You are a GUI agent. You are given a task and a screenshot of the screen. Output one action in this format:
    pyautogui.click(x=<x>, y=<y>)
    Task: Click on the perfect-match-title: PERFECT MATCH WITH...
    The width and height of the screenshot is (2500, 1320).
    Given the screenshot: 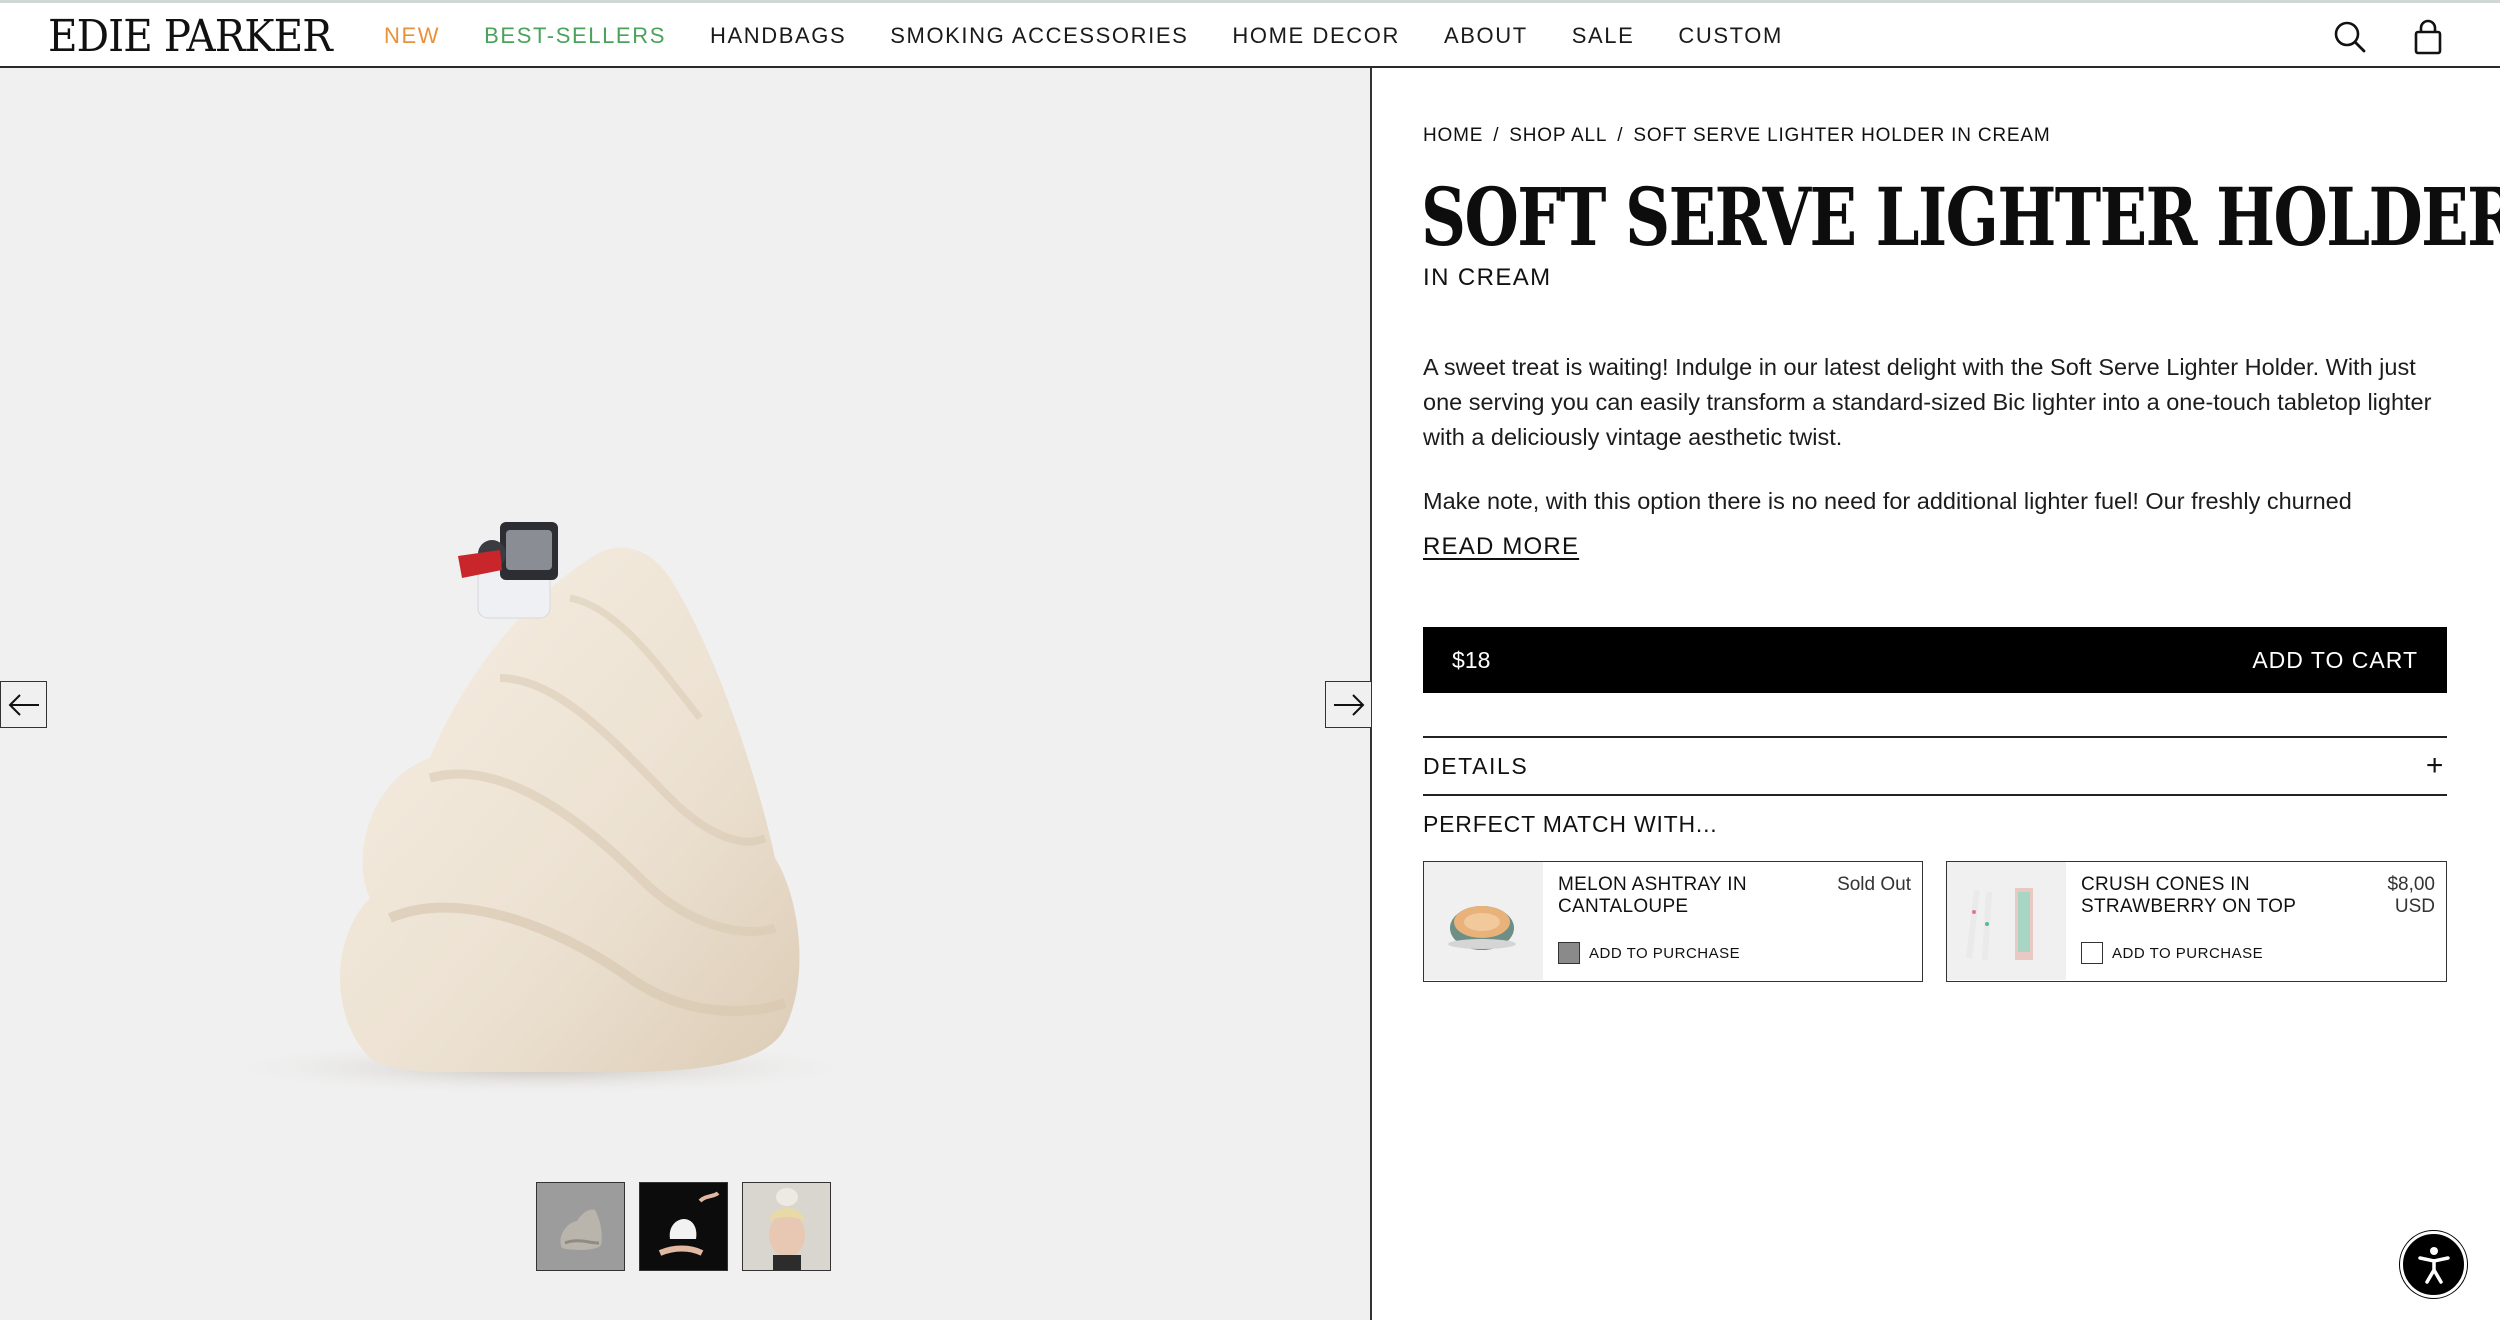 What is the action you would take?
    pyautogui.click(x=1570, y=824)
    